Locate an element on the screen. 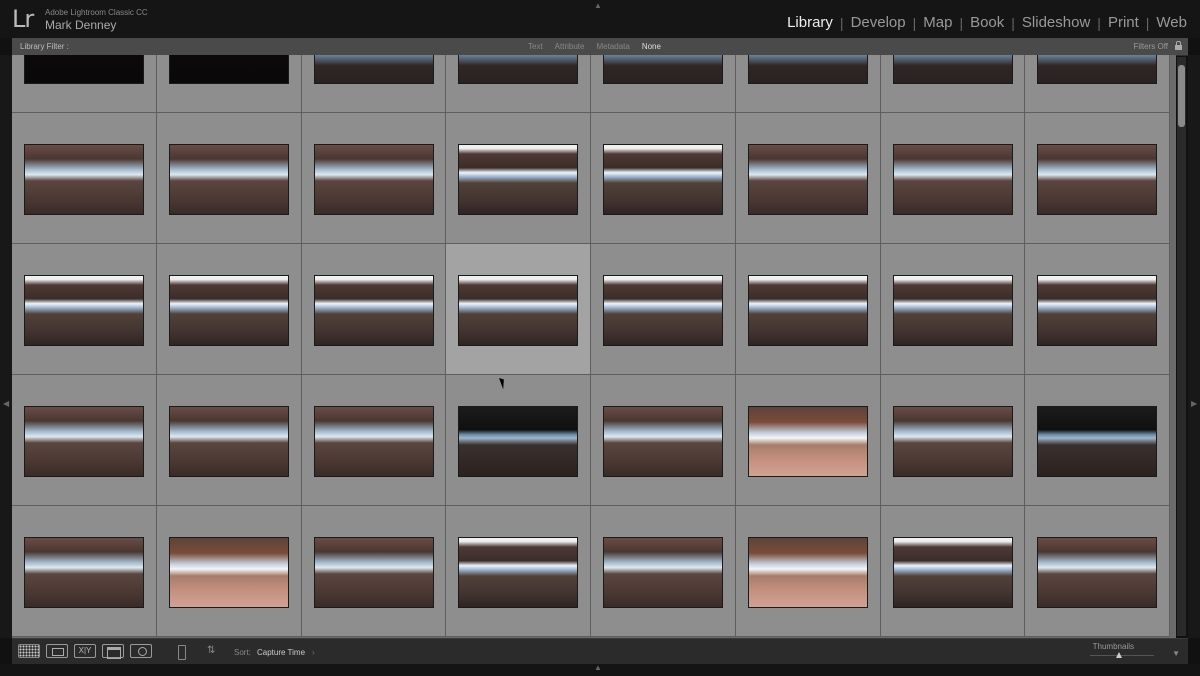 The height and width of the screenshot is (676, 1200). sort-chevron-icon: › is located at coordinates (313, 652).